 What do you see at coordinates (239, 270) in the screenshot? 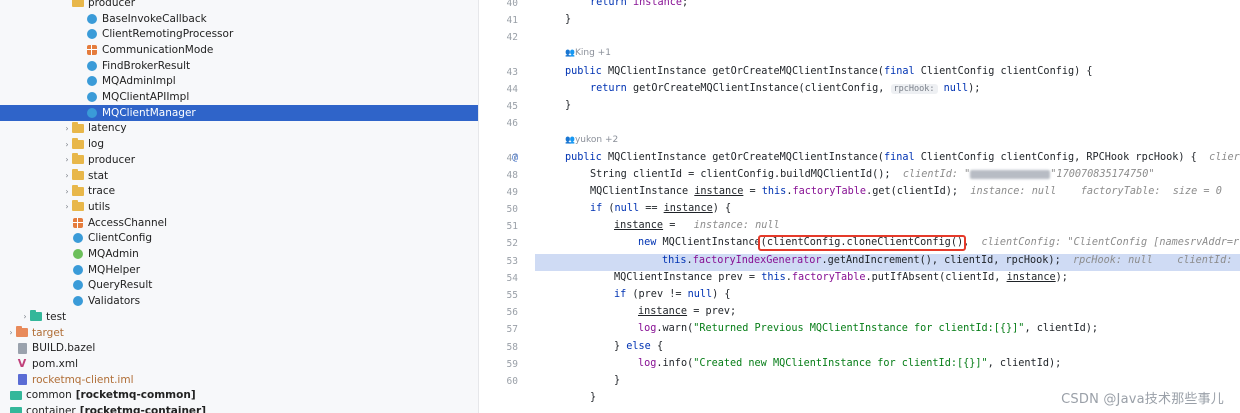
I see `tree-item: MQHelper` at bounding box center [239, 270].